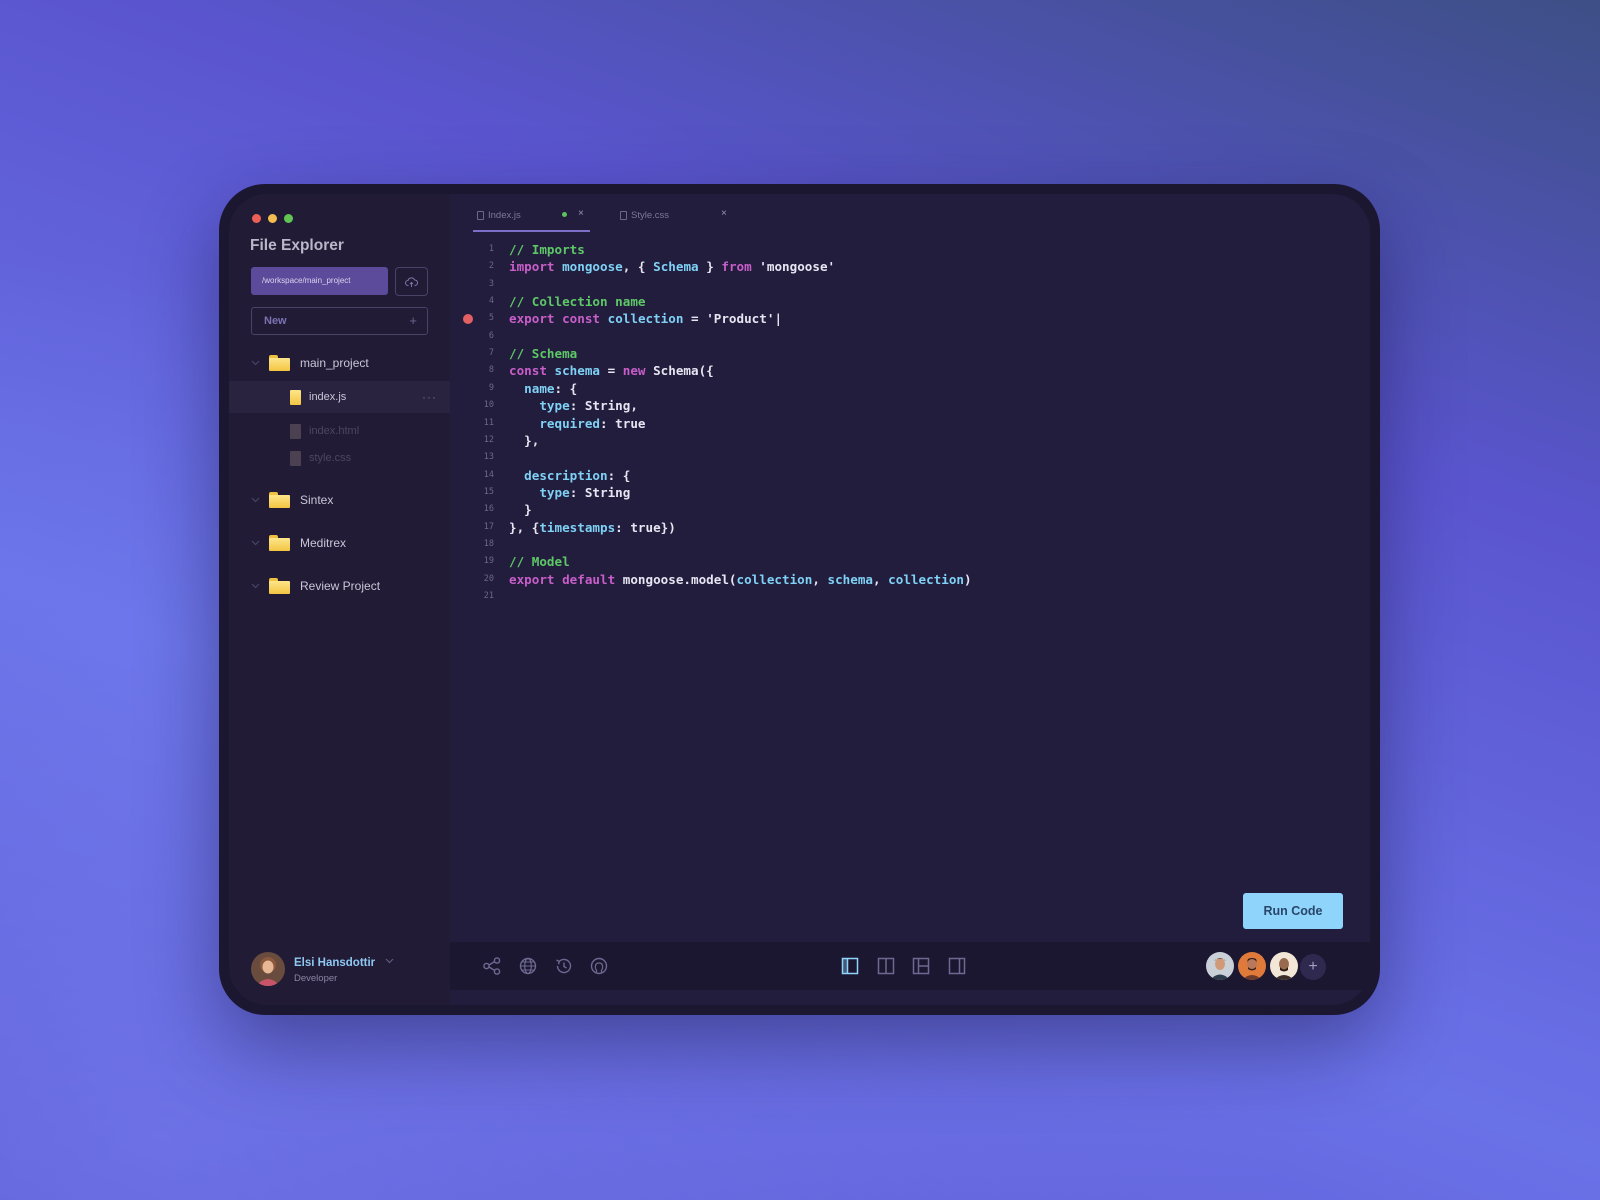  What do you see at coordinates (577, 301) in the screenshot?
I see `line-code: // Collection name` at bounding box center [577, 301].